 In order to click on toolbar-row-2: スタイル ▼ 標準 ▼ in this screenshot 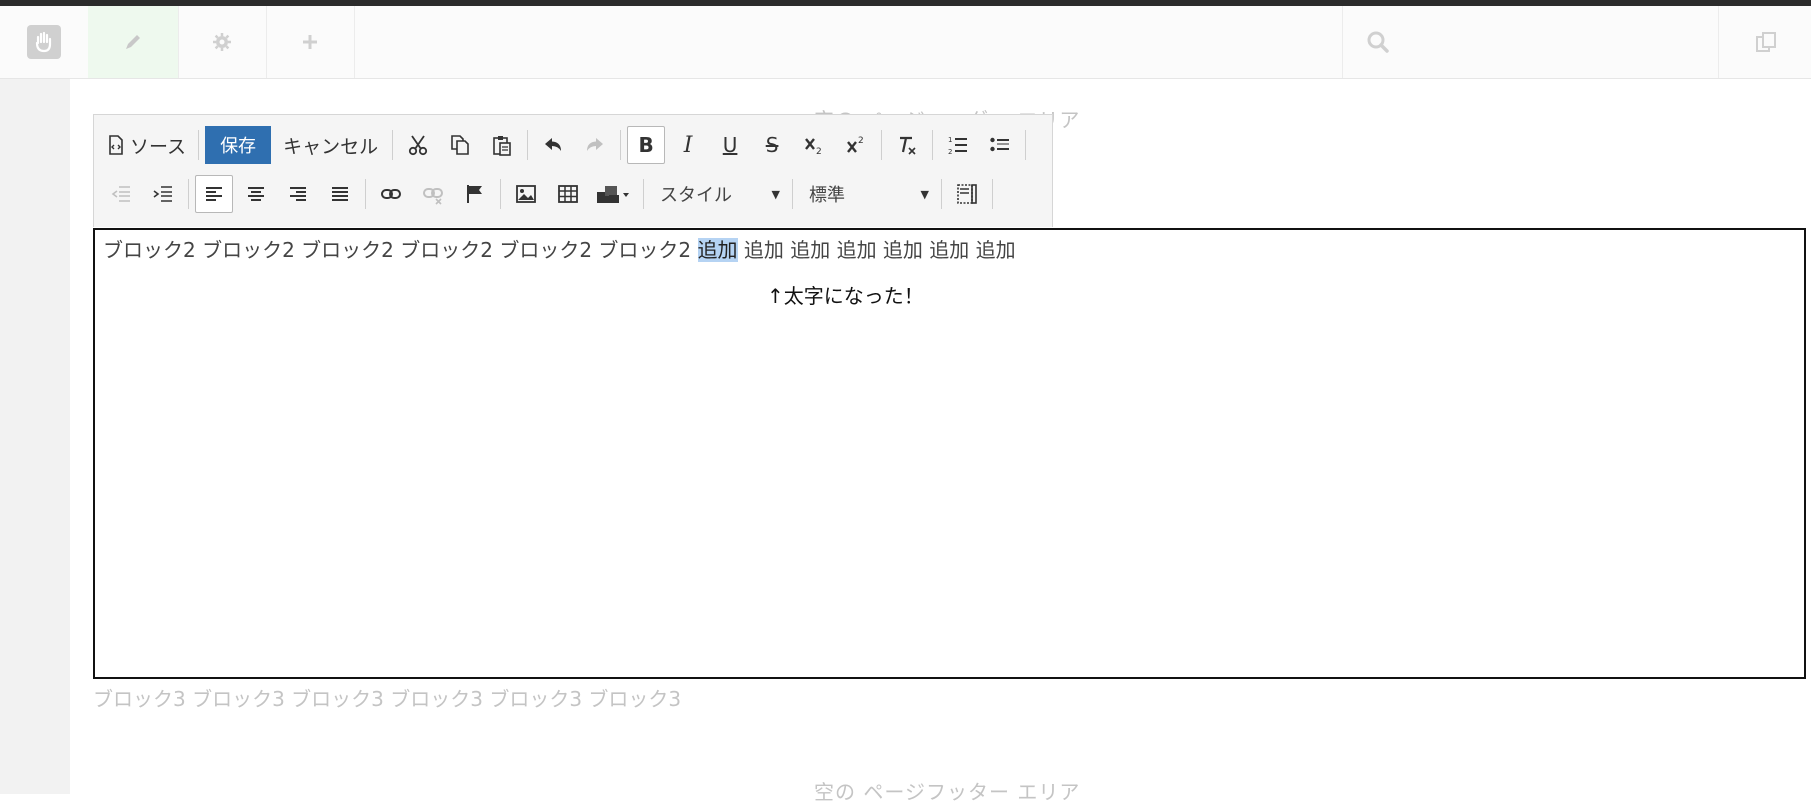, I will do `click(550, 194)`.